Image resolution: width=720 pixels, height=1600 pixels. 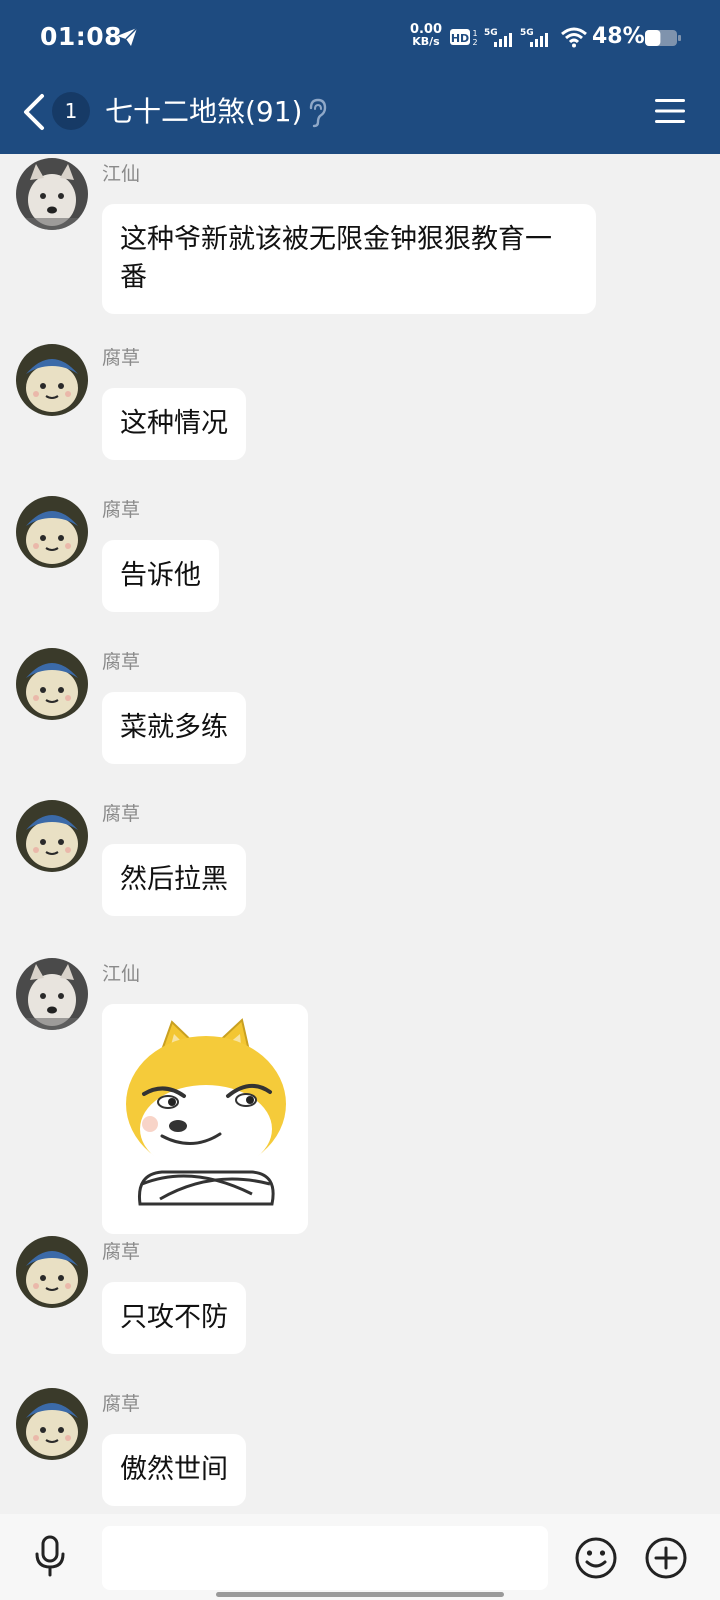 I want to click on hd-voice-icon: HD 1 2, so click(x=464, y=37).